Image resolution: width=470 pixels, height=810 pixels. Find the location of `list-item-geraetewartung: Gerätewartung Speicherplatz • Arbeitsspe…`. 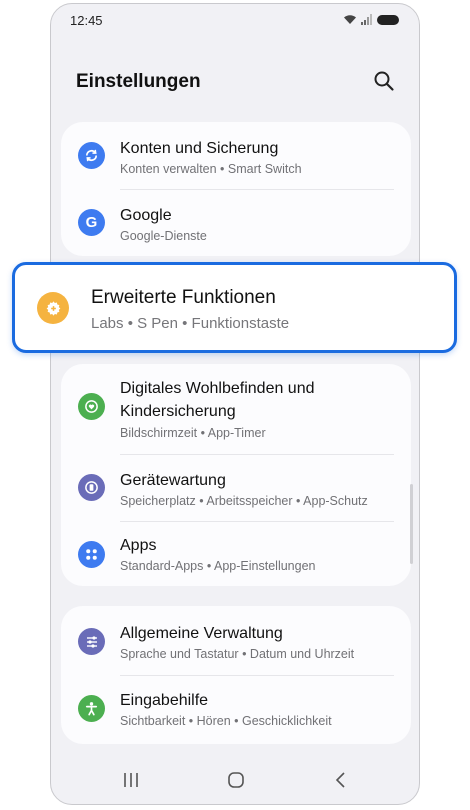

list-item-geraetewartung: Gerätewartung Speicherplatz • Arbeitsspe… is located at coordinates (236, 487).